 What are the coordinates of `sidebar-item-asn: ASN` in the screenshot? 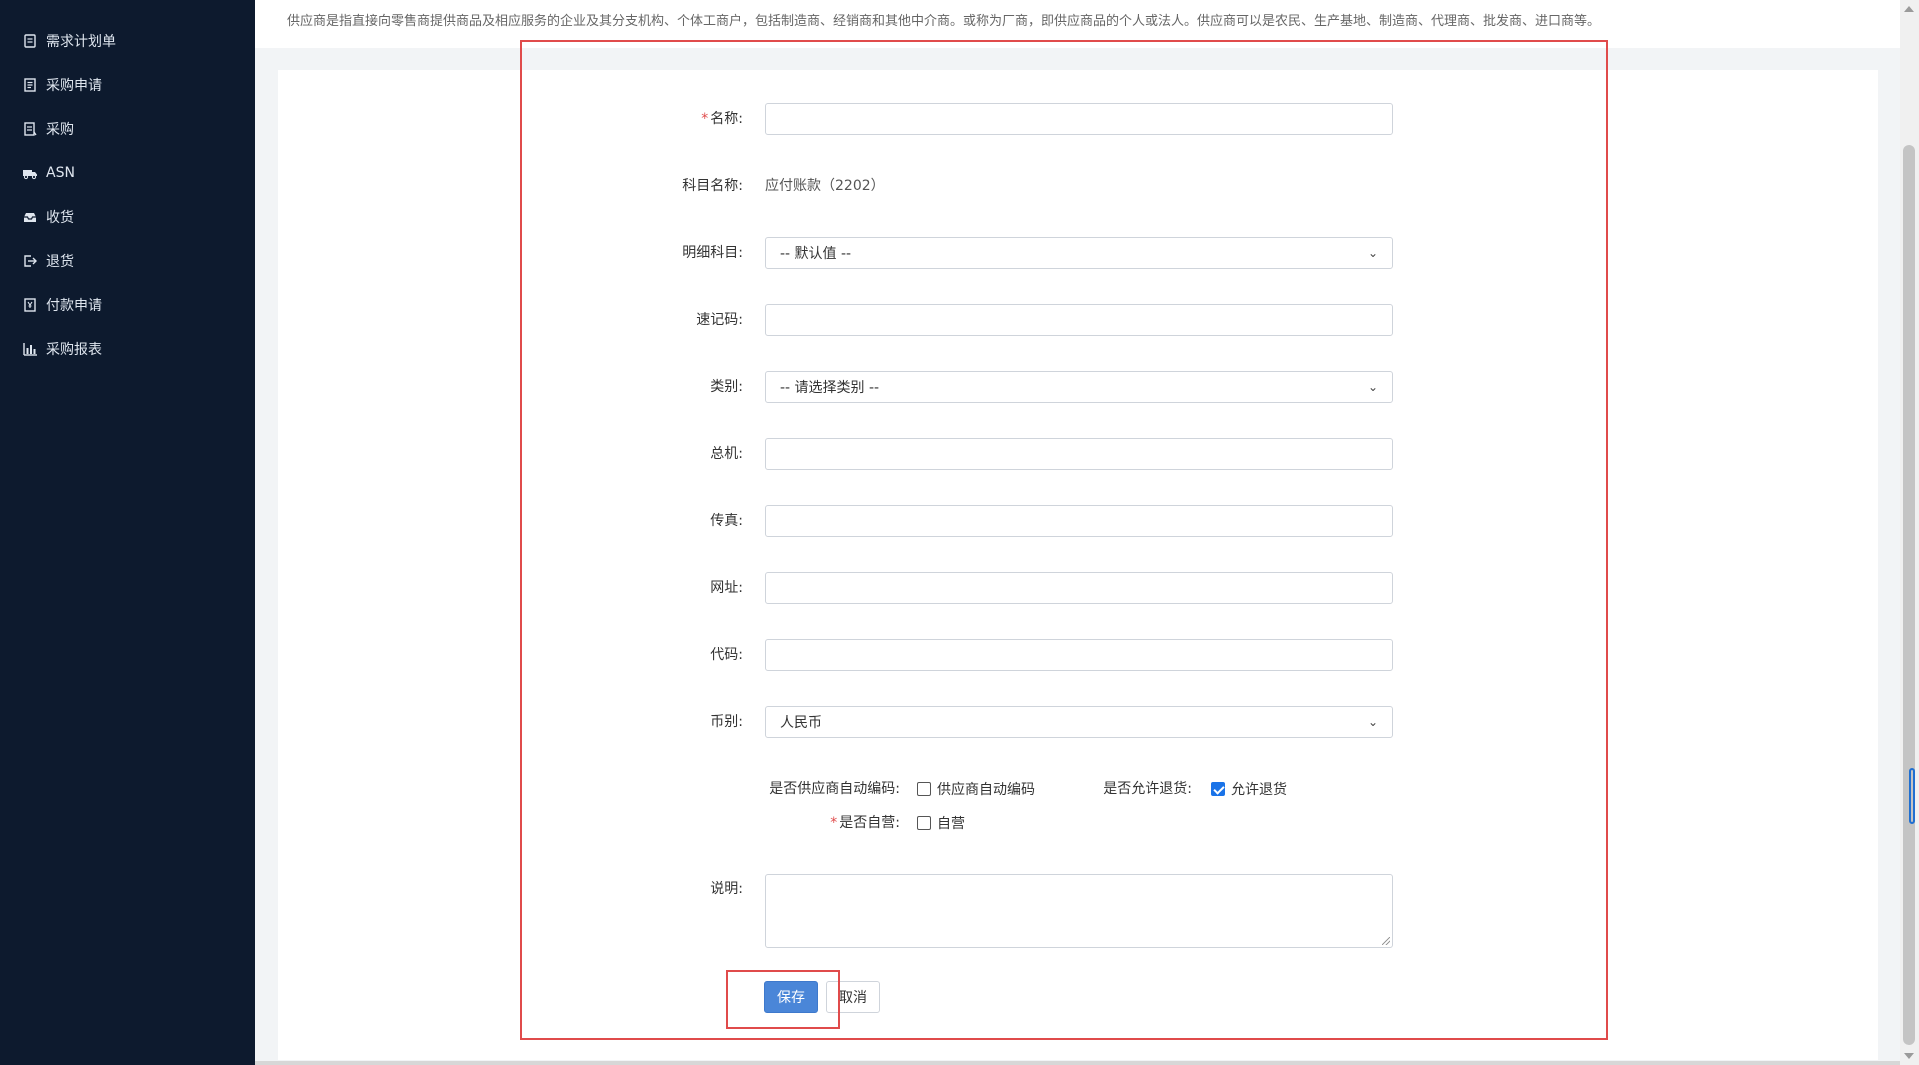 It's located at (48, 173).